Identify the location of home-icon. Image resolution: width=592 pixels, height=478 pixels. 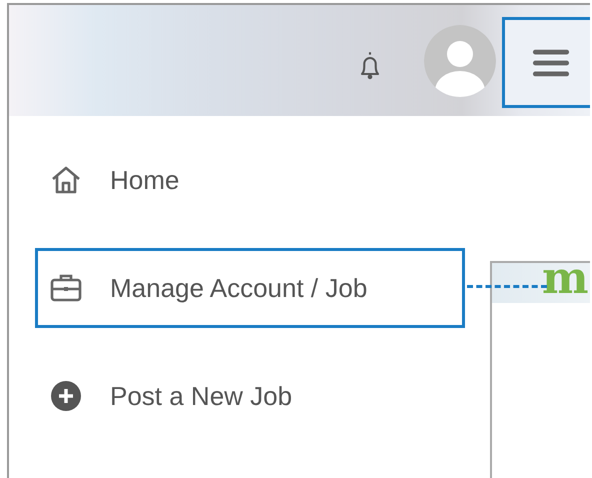
(66, 180).